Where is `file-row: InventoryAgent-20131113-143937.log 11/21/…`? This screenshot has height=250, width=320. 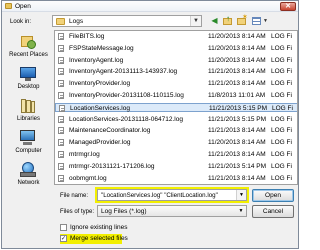 file-row: InventoryAgent-20131113-143937.log 11/21/… is located at coordinates (176, 71).